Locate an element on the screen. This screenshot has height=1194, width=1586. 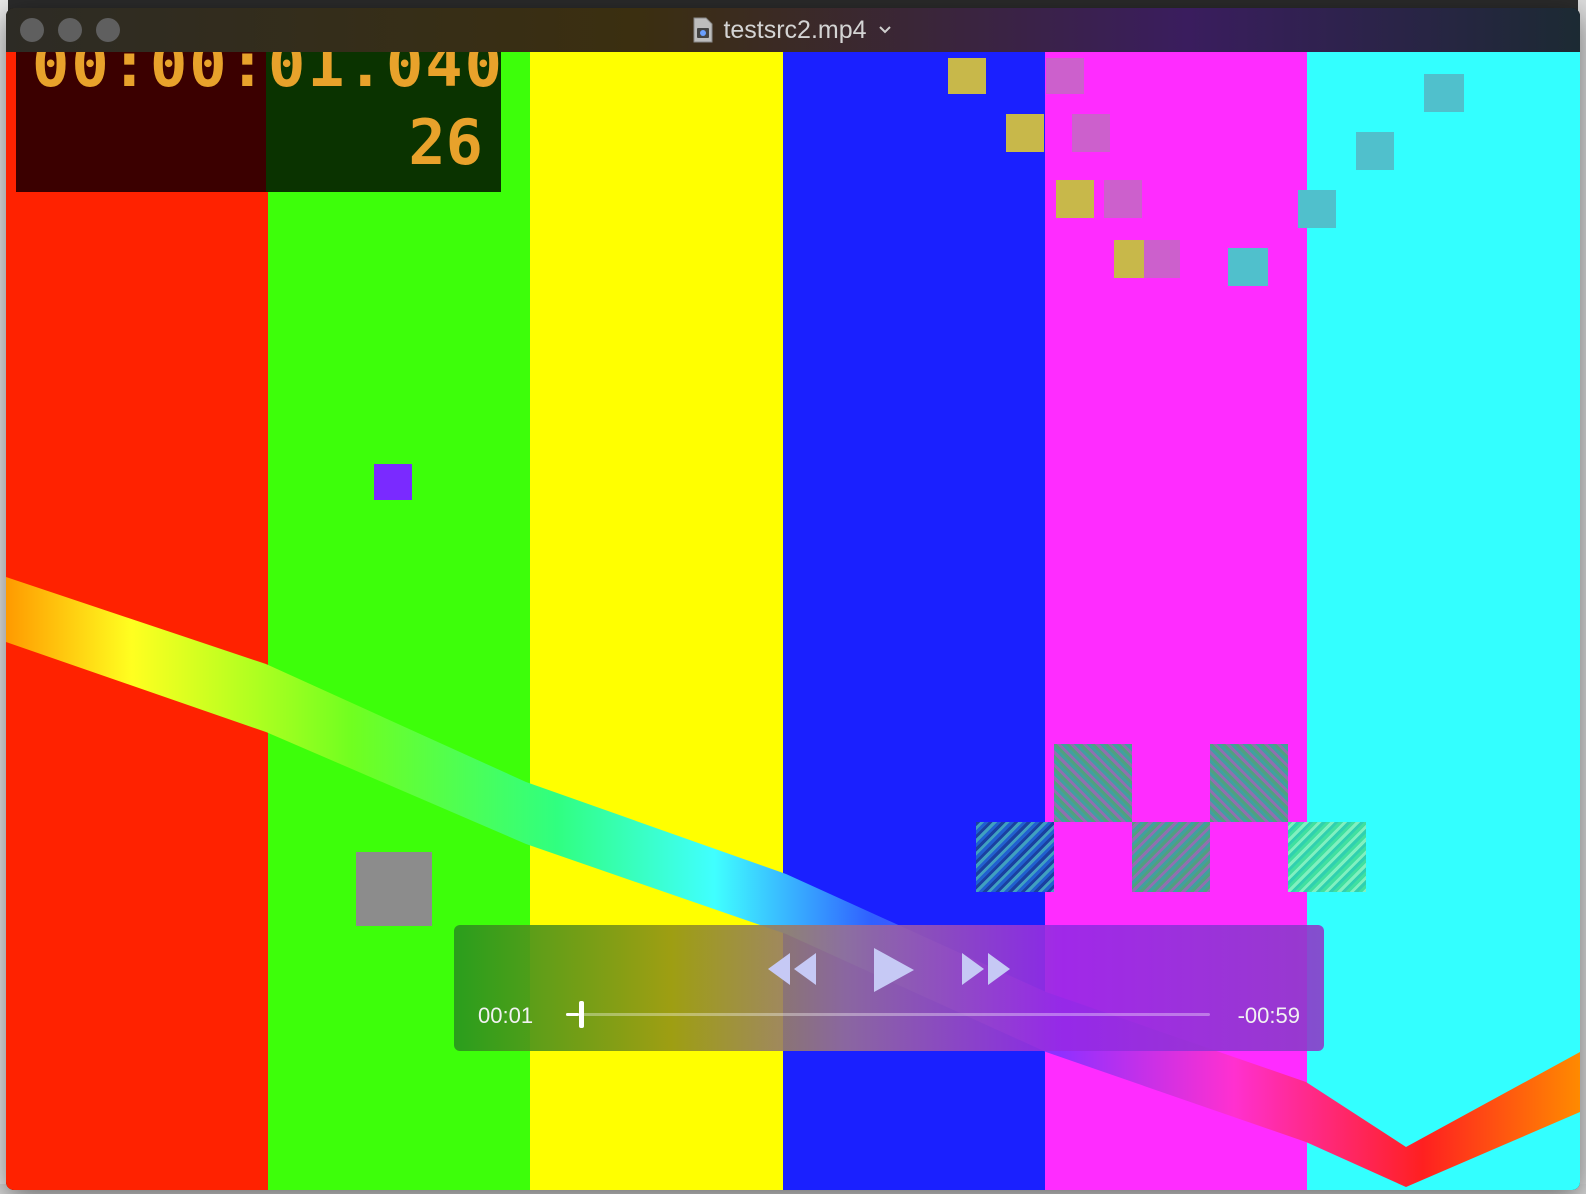
minimize-button is located at coordinates (70, 30).